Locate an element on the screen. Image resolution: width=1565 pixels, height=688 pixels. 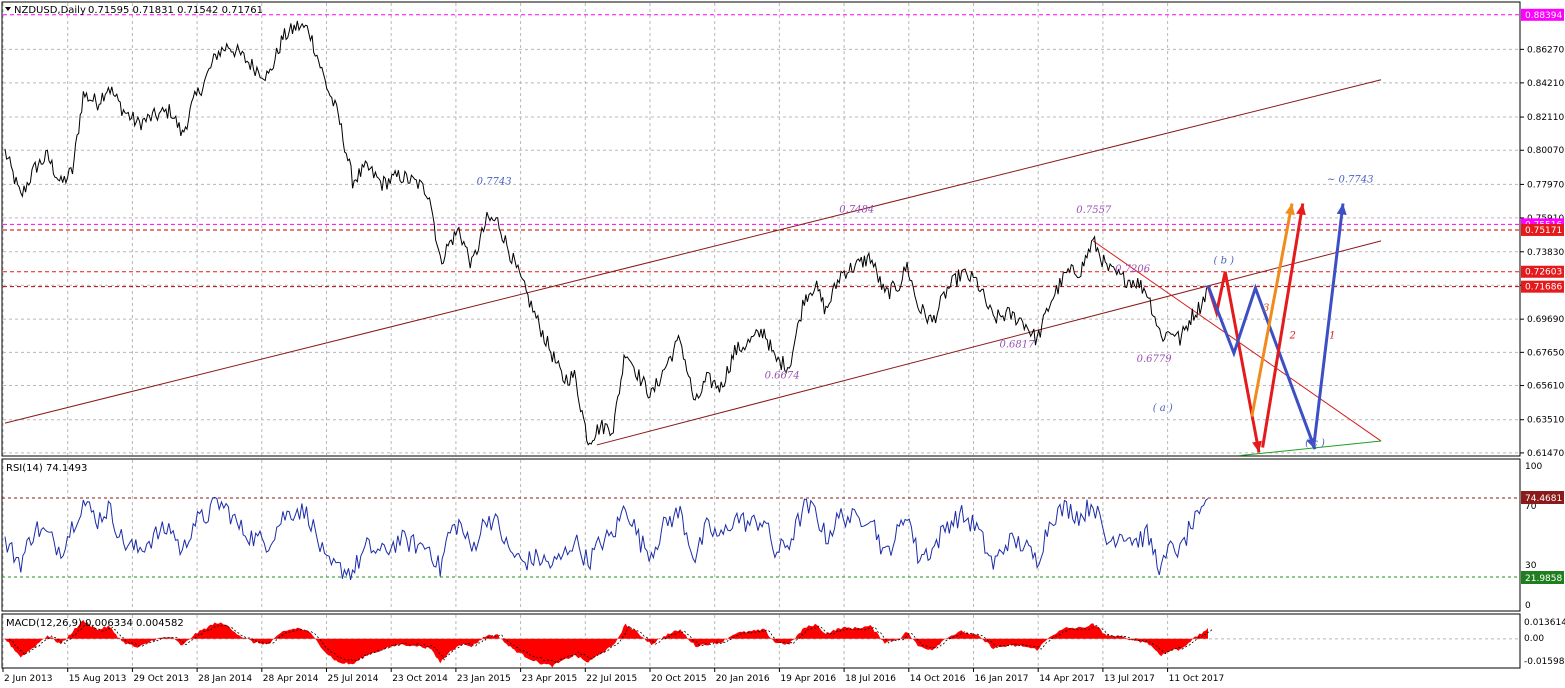
time-tick-label: 2 Jun 2013 is located at coordinates (28, 679).